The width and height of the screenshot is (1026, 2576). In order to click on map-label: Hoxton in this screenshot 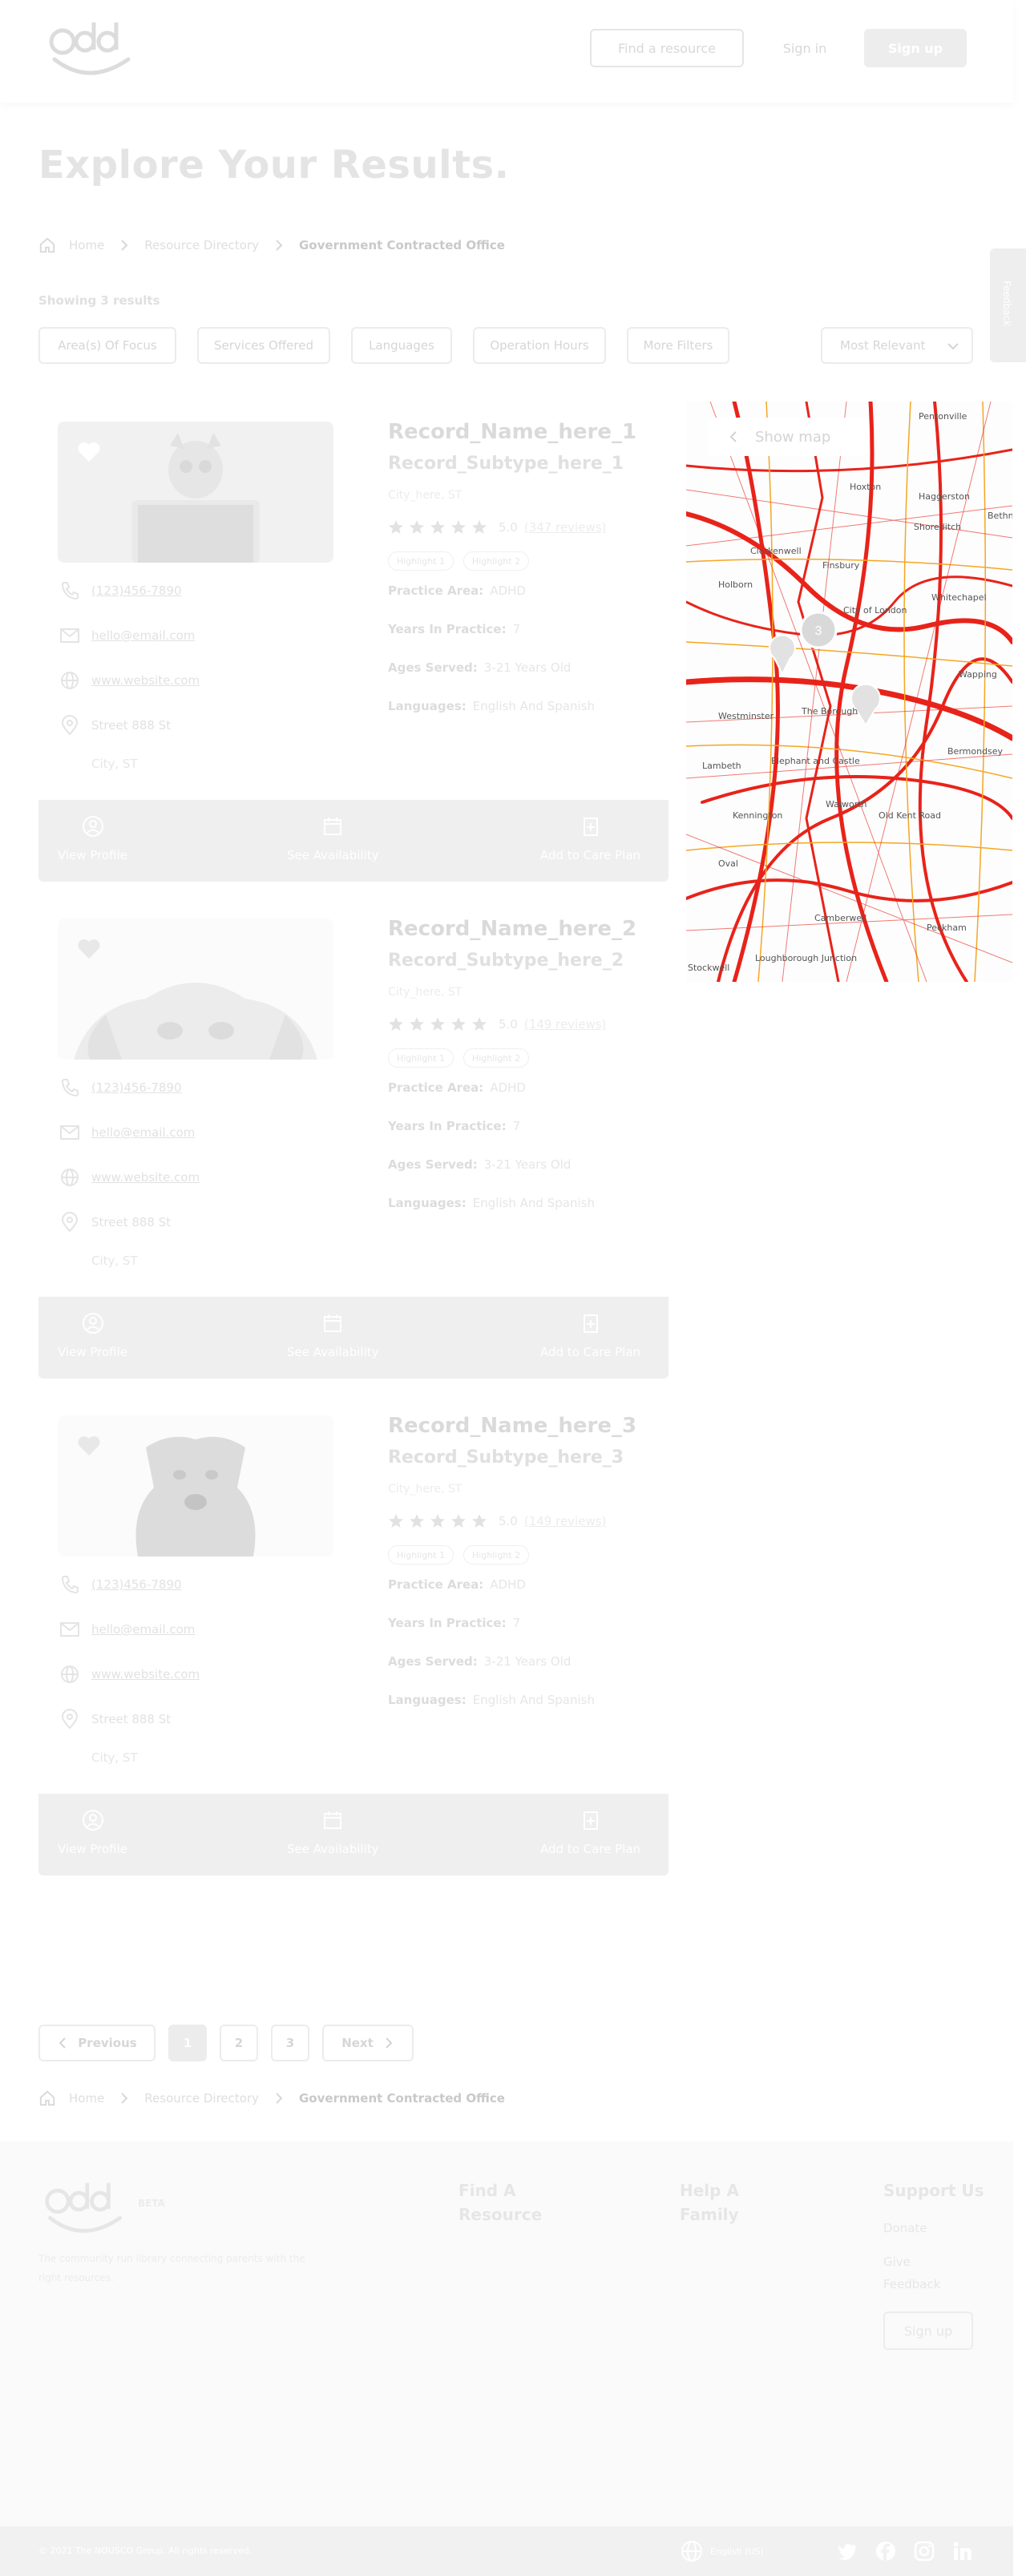, I will do `click(866, 487)`.